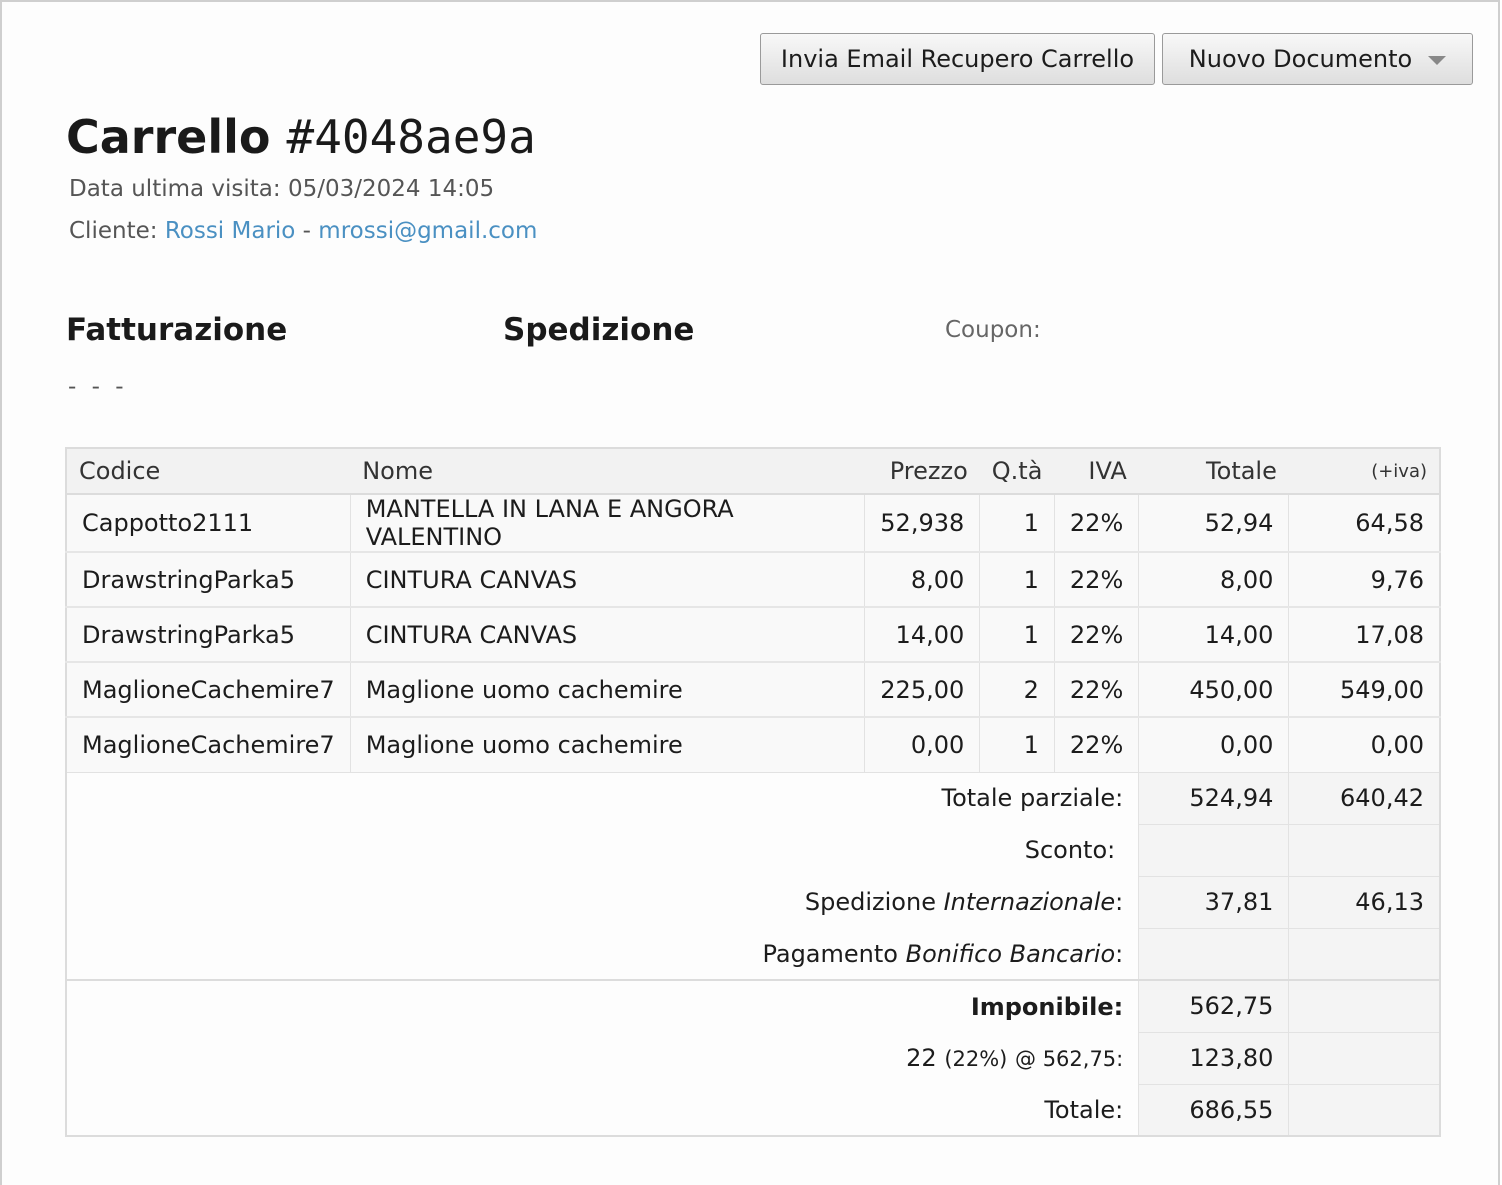  What do you see at coordinates (602, 954) in the screenshot?
I see `payment-label-cell: Pagamento Bonifico Bancario:` at bounding box center [602, 954].